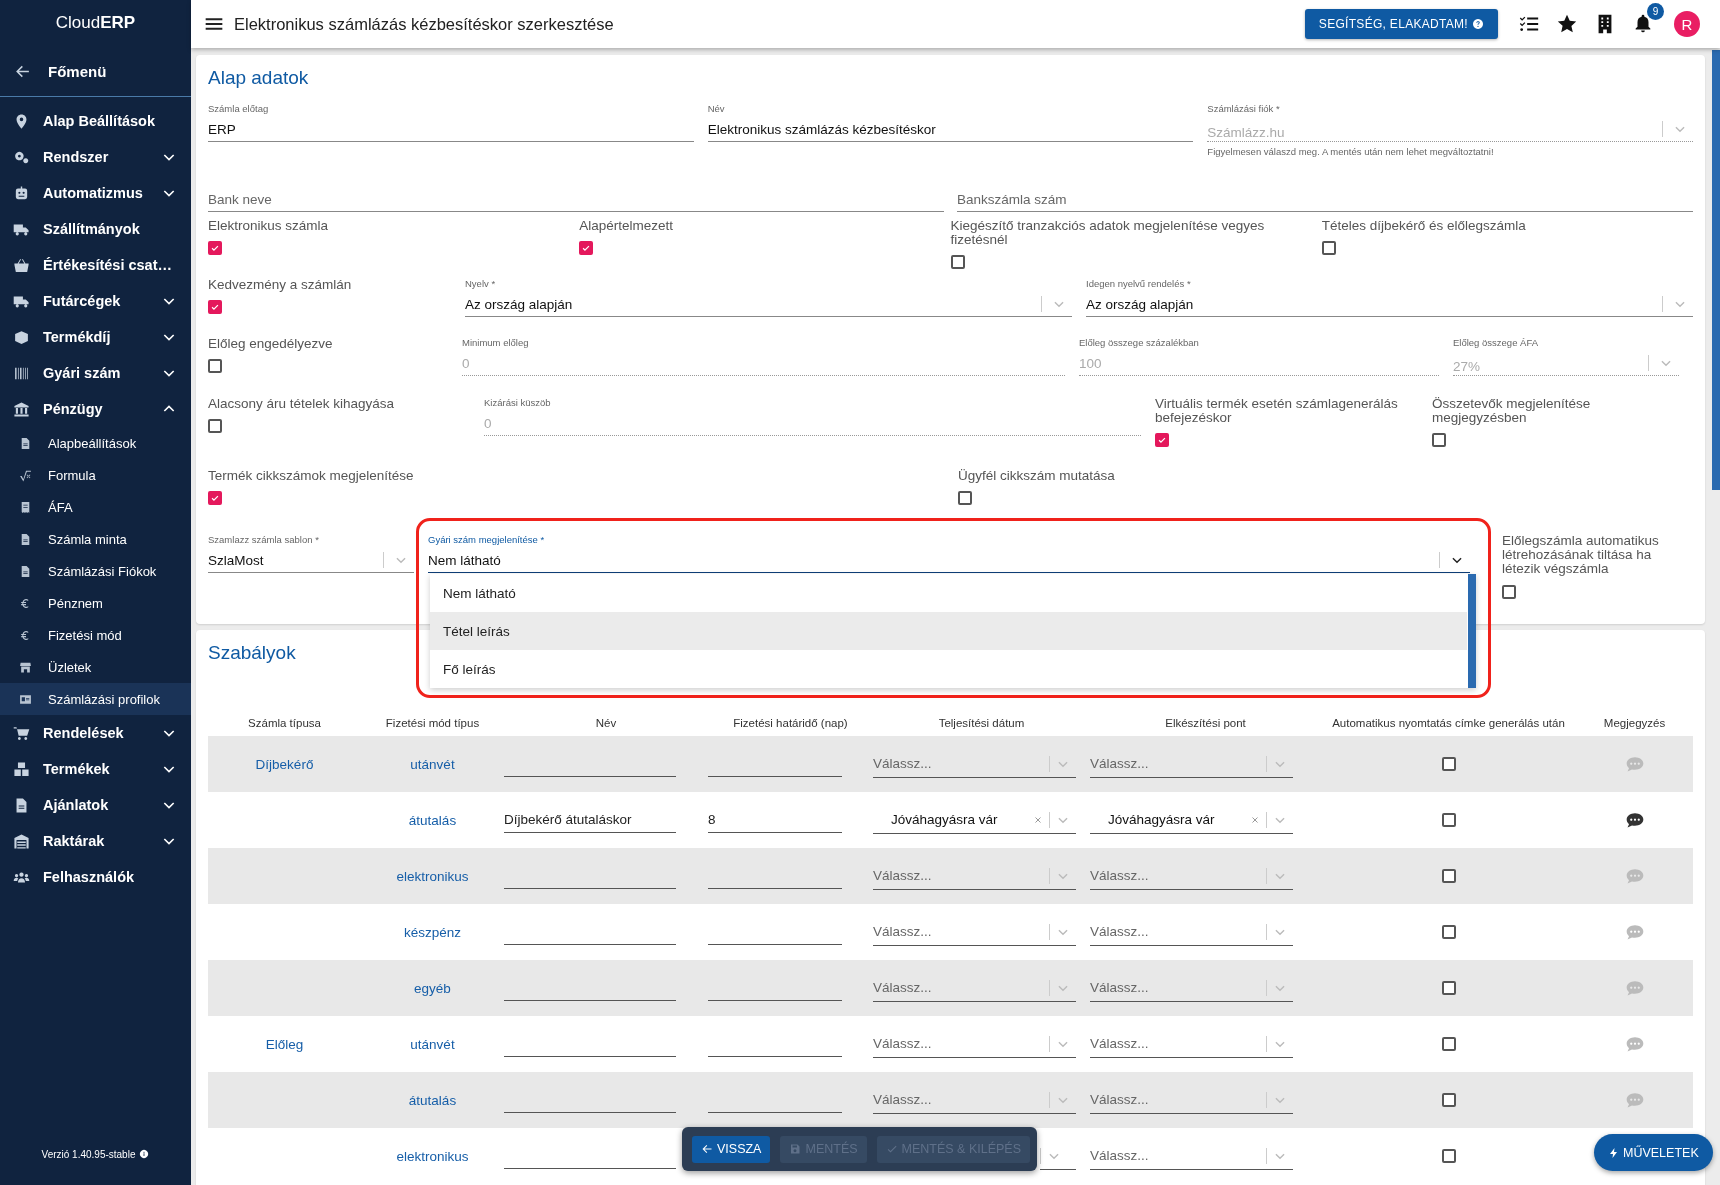 The height and width of the screenshot is (1185, 1720). Describe the element at coordinates (284, 764) in the screenshot. I see `invoice-type-link: Díjbekérő` at that location.